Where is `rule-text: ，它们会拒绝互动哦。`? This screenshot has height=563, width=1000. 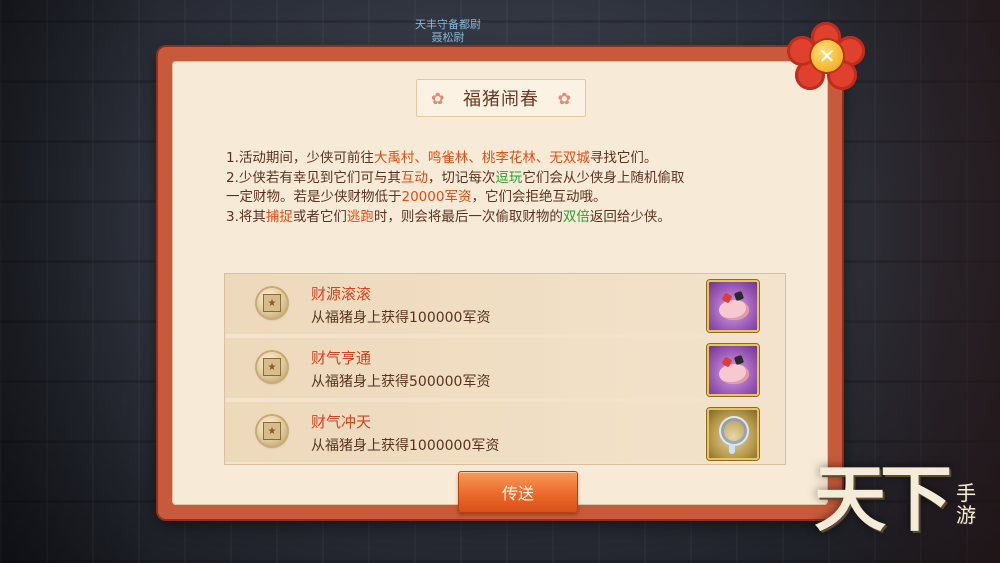 rule-text: ，它们会拒绝互动哦。 is located at coordinates (539, 197).